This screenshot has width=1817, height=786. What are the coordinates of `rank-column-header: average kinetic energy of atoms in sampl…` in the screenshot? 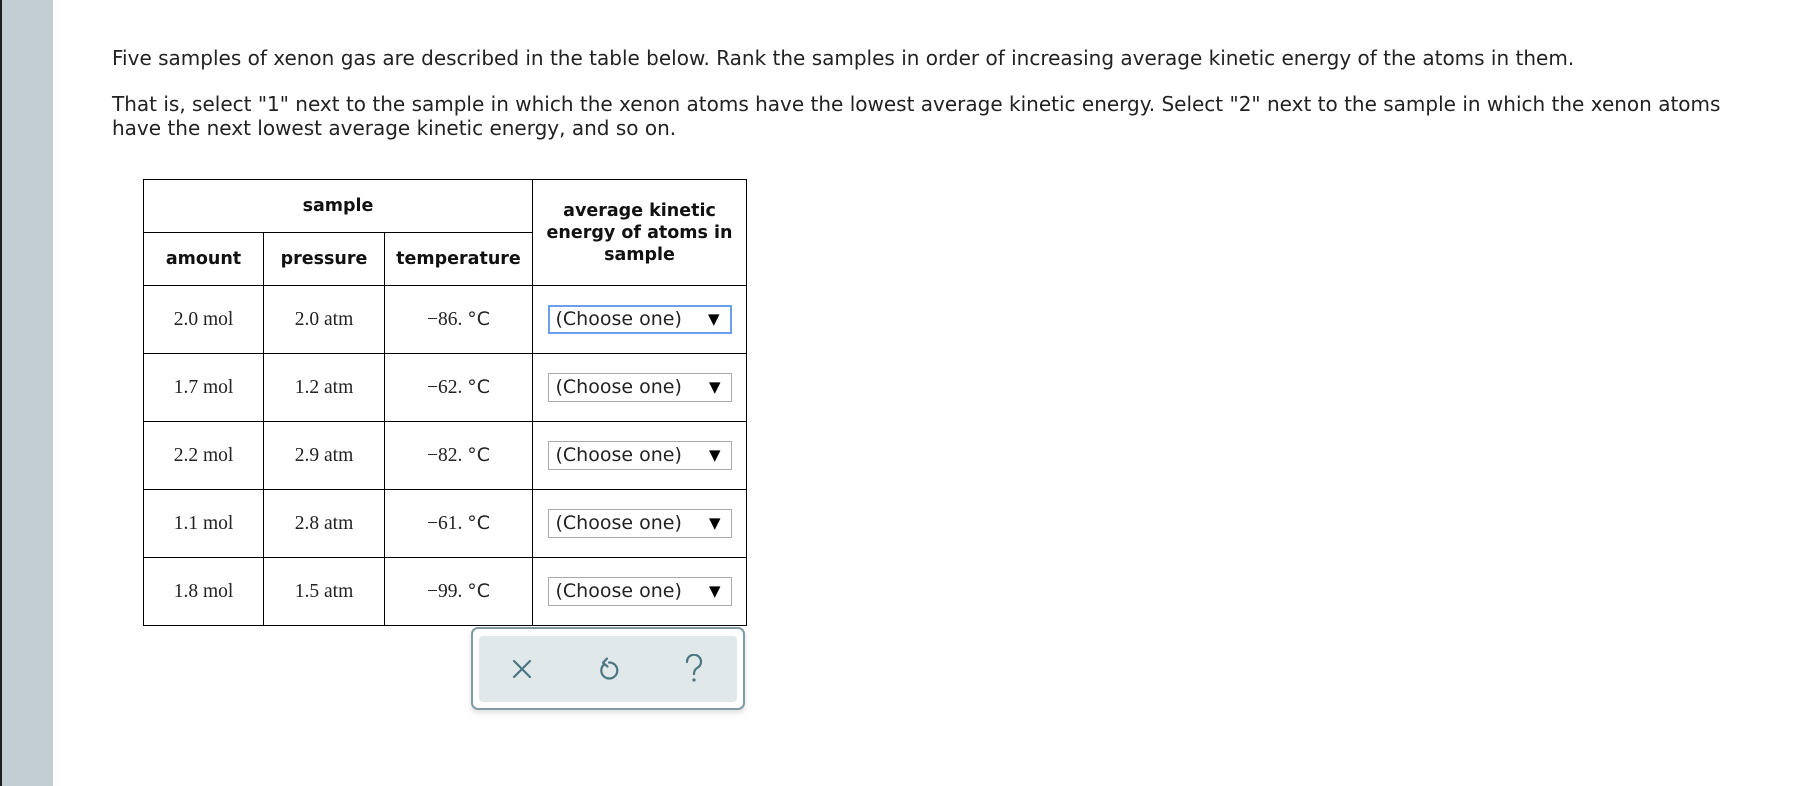 It's located at (639, 232).